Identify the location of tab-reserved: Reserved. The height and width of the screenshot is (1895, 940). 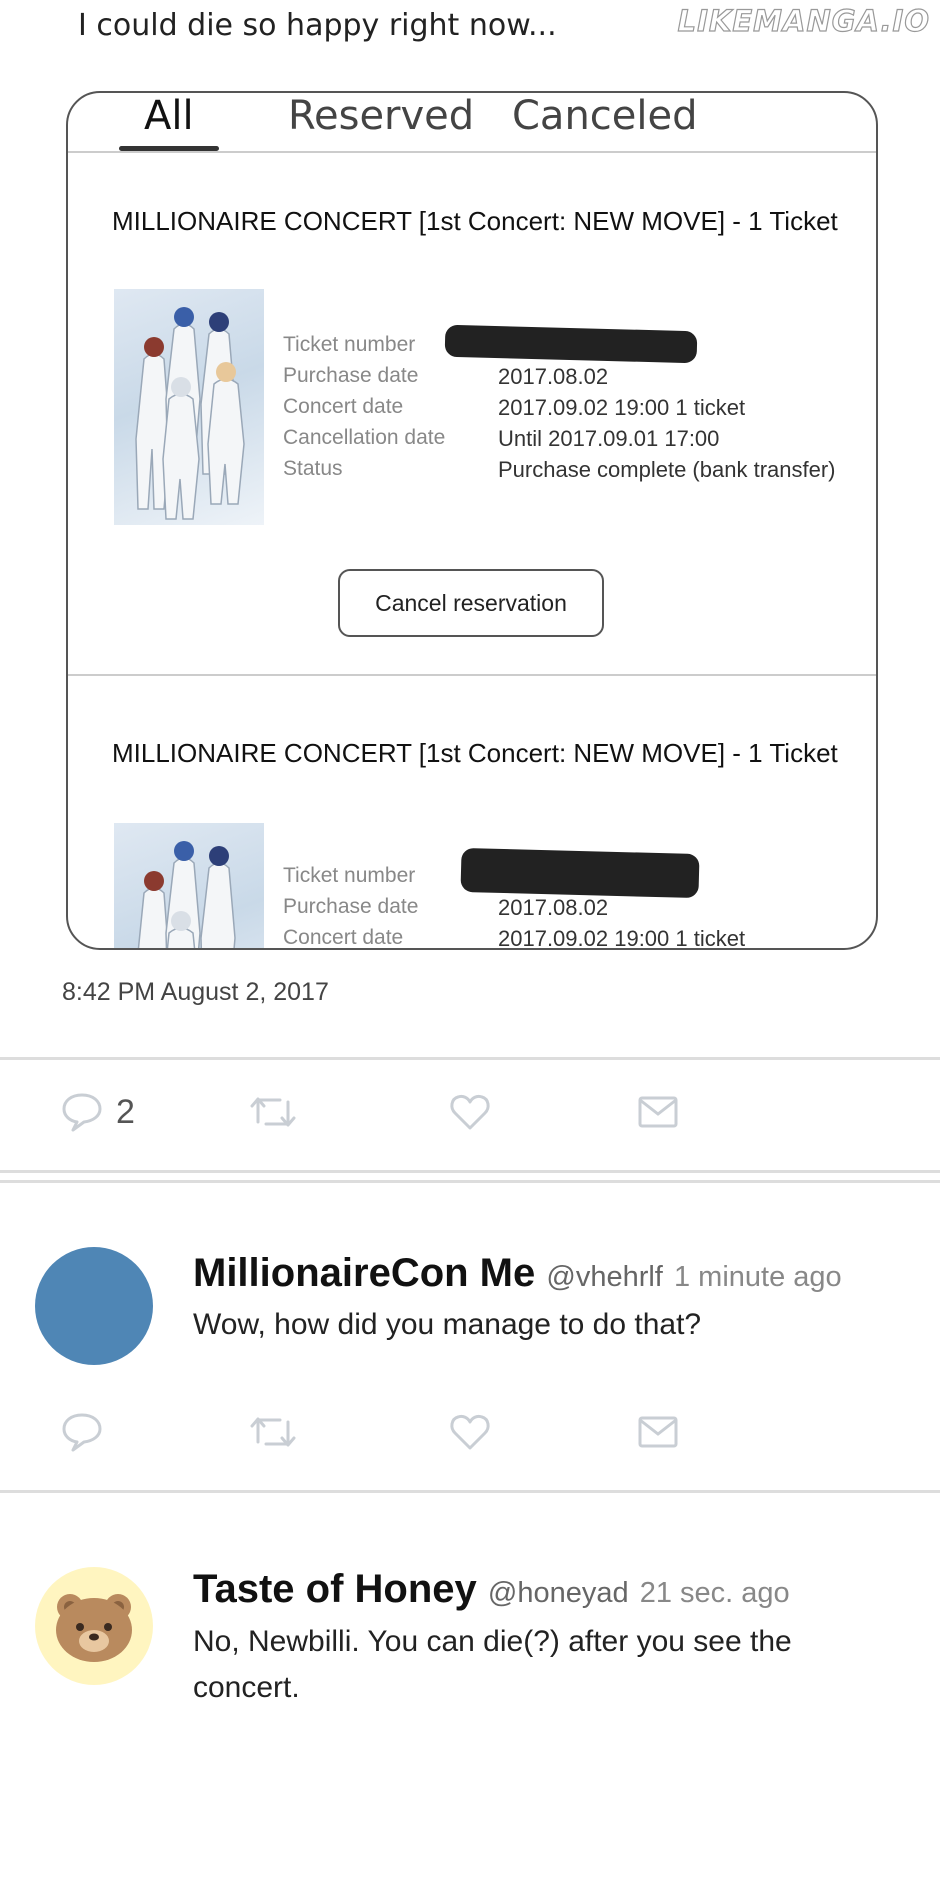
(381, 116).